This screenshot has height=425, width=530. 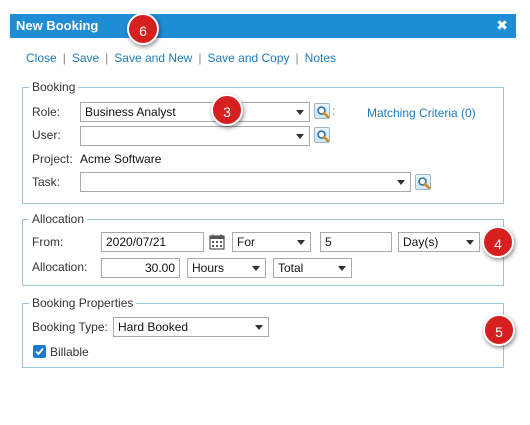 What do you see at coordinates (46, 112) in the screenshot?
I see `role-label: Role:` at bounding box center [46, 112].